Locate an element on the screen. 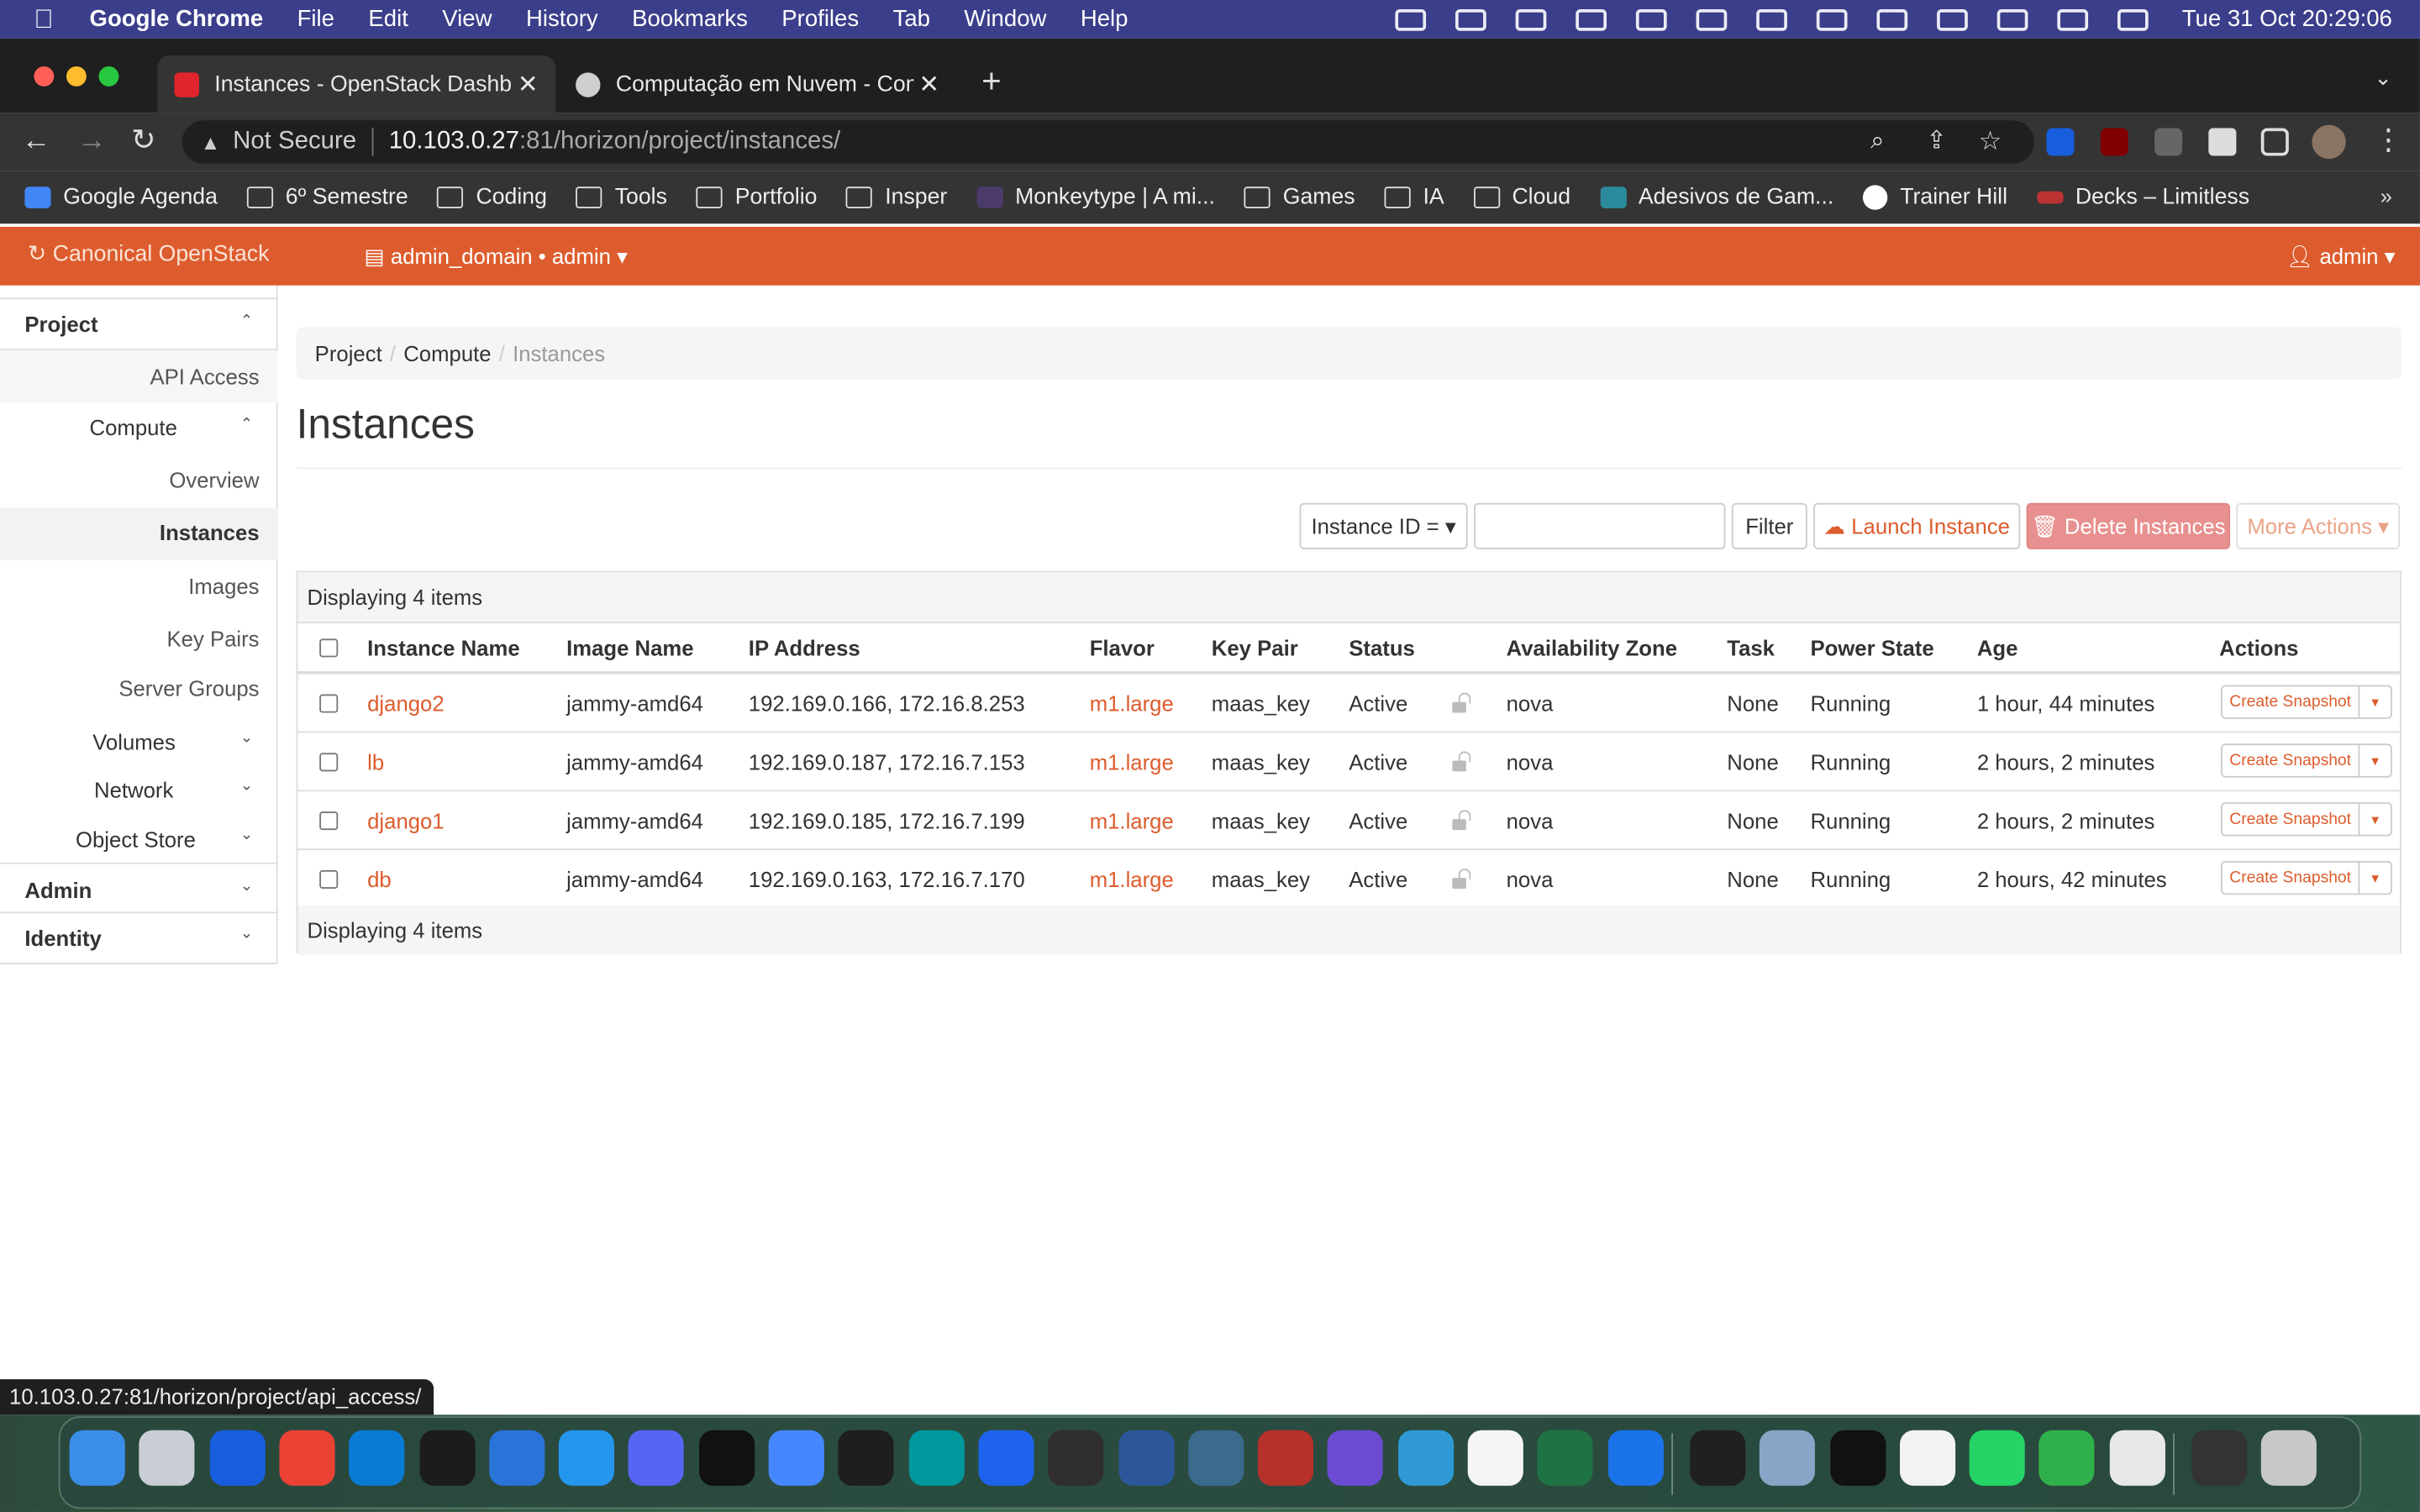  side-panel-icon is located at coordinates (2274, 142).